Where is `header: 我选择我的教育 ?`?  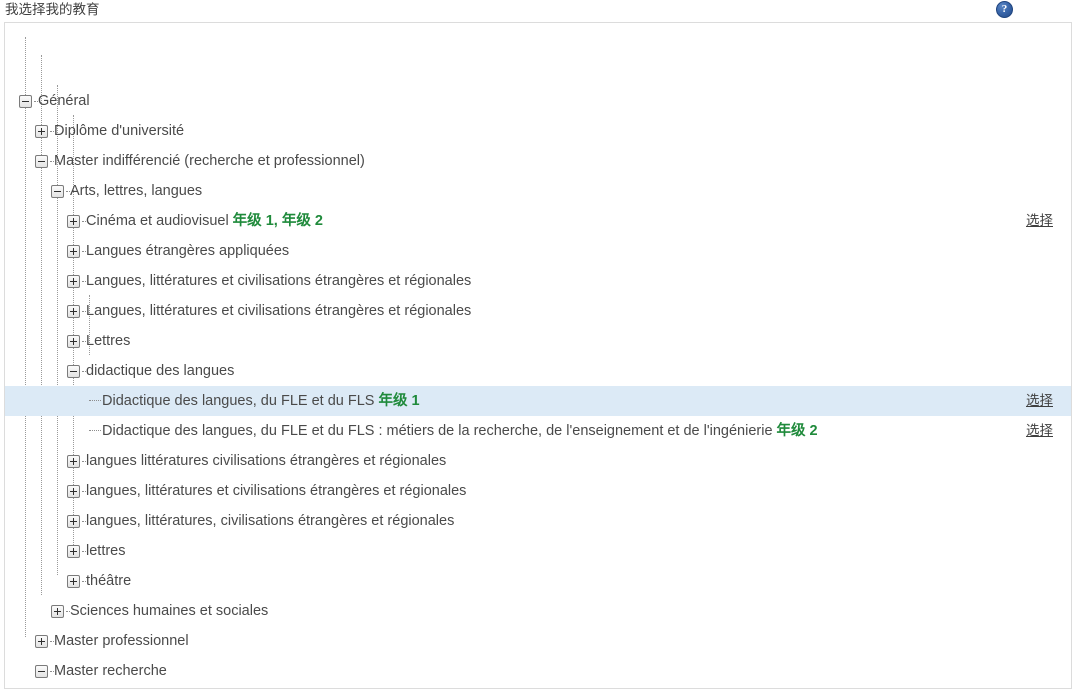 header: 我选择我的教育 ? is located at coordinates (540, 11).